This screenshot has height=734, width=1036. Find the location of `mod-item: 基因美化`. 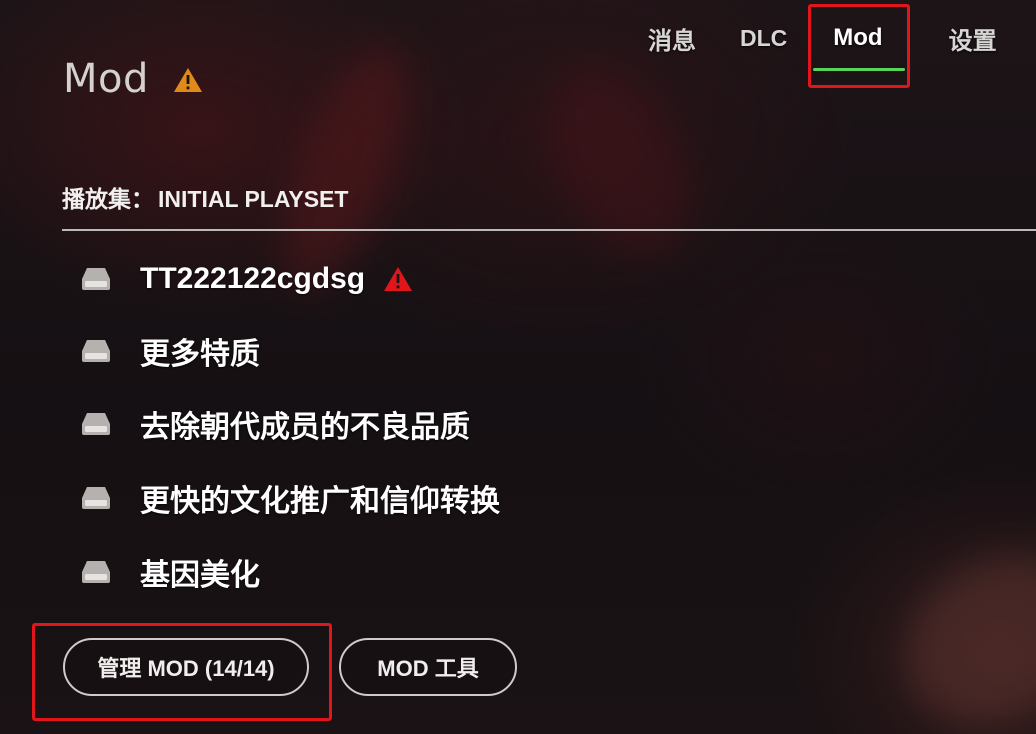

mod-item: 基因美化 is located at coordinates (170, 572).